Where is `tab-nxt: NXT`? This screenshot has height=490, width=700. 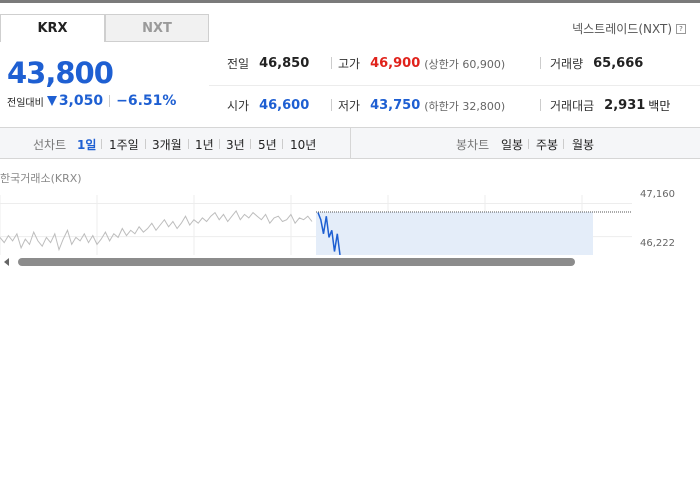 tab-nxt: NXT is located at coordinates (157, 28).